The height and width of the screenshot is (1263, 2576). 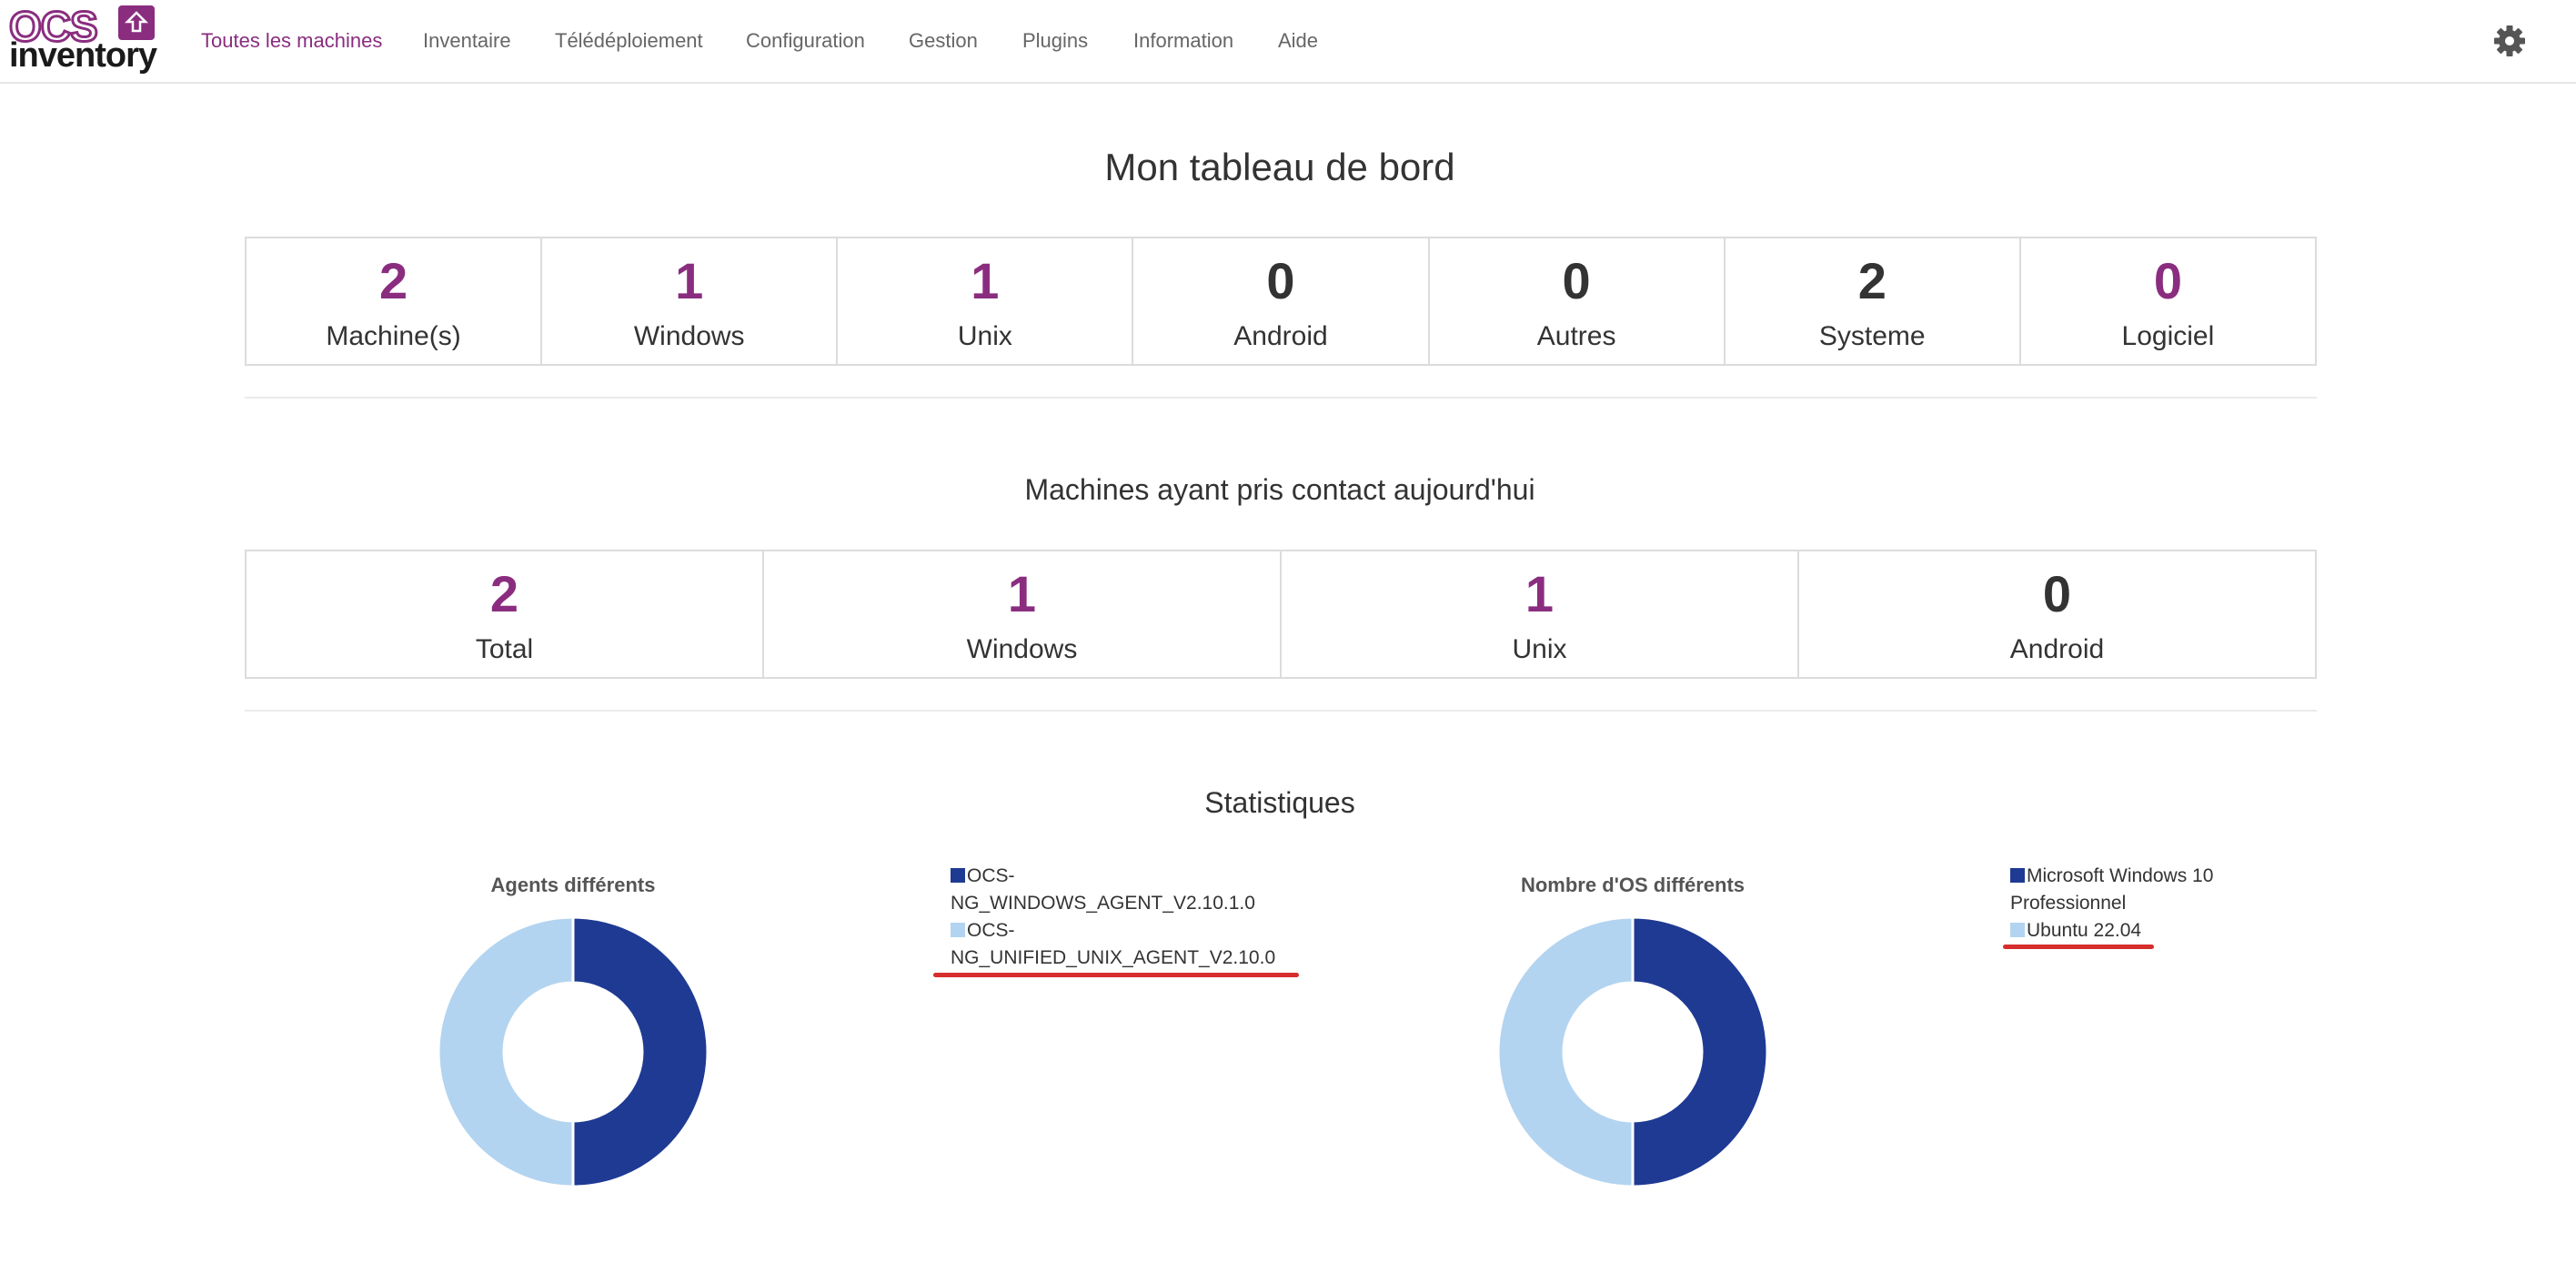 I want to click on today-unix: 1 Unix, so click(x=1540, y=614).